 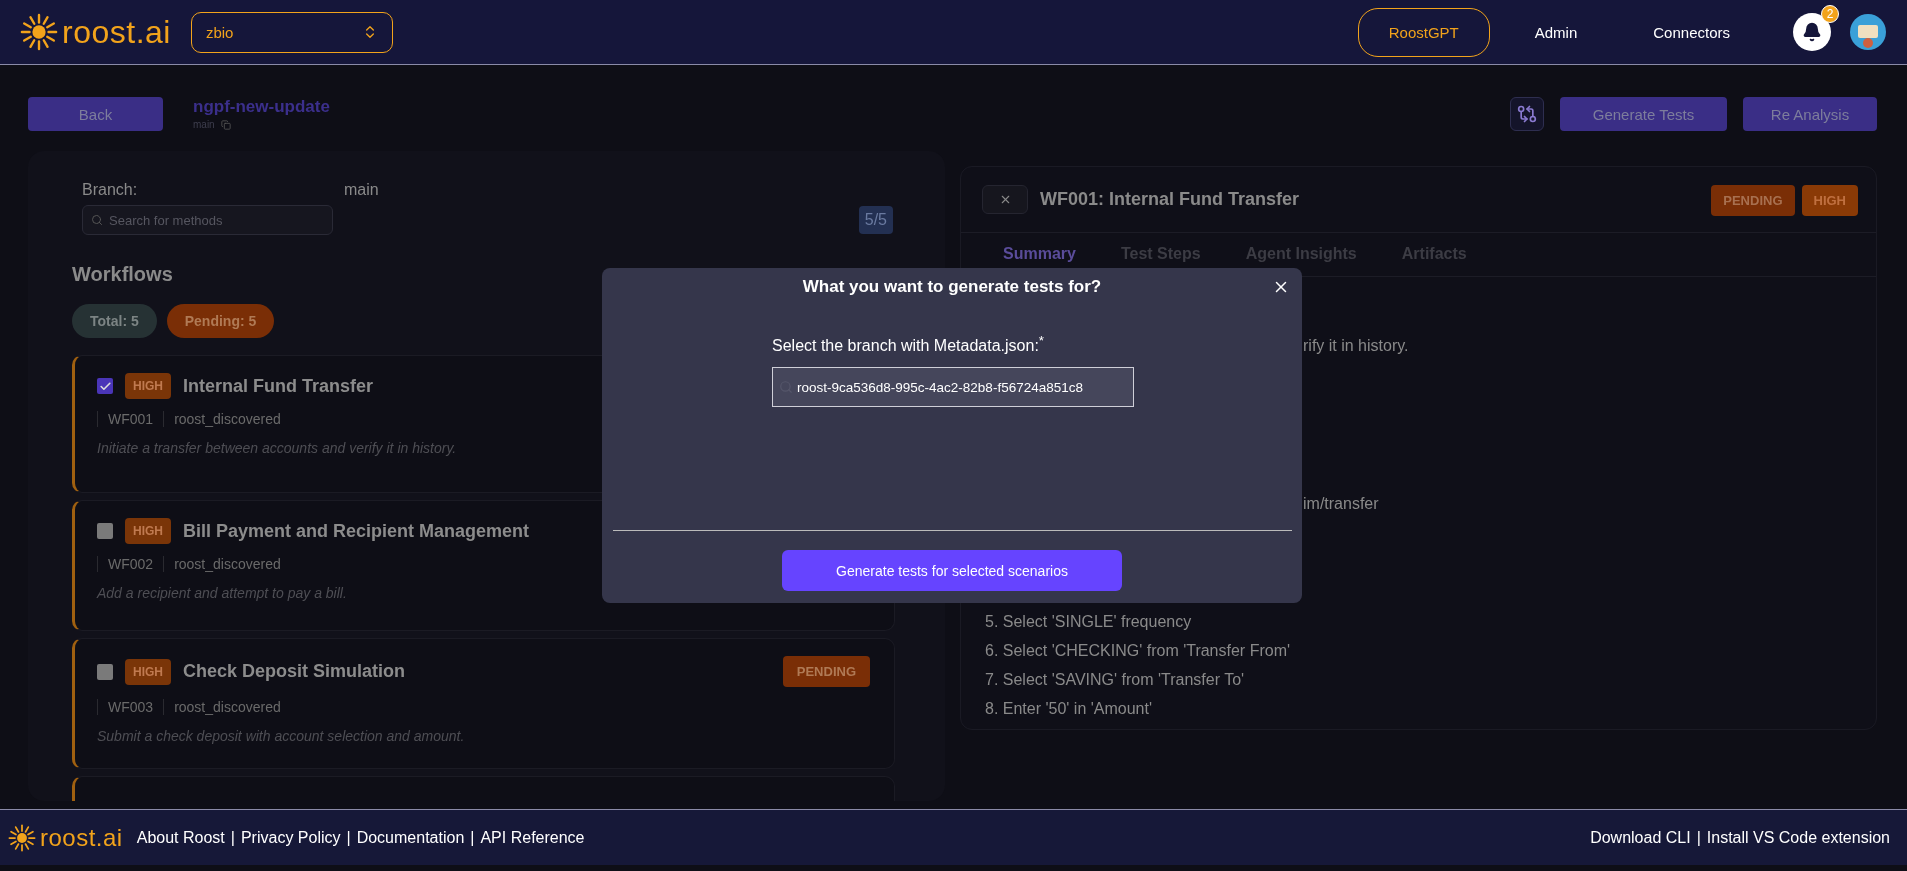 I want to click on workflow-id: WF001, so click(x=130, y=419).